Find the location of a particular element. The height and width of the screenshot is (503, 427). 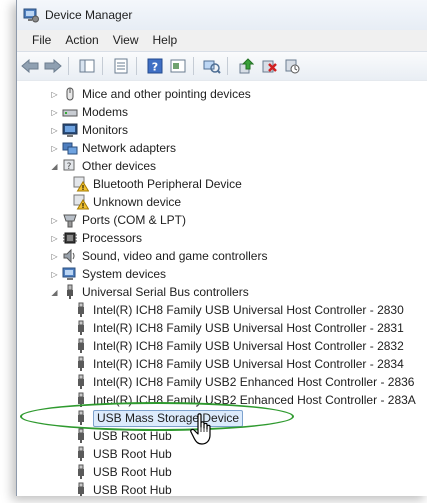

view-icon is located at coordinates (178, 66).